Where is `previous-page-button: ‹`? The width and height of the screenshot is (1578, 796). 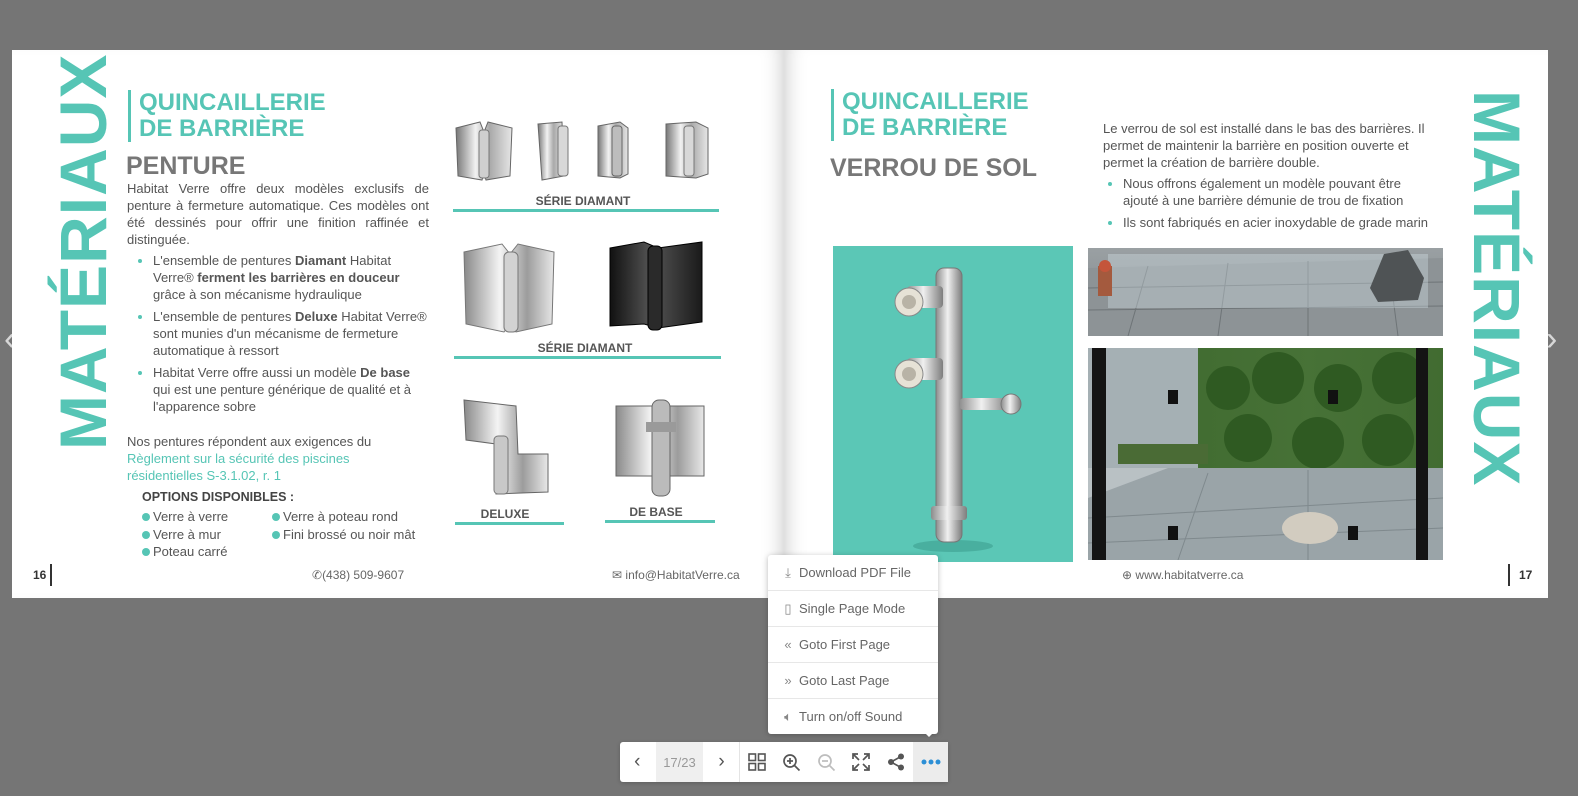
previous-page-button: ‹ is located at coordinates (637, 762).